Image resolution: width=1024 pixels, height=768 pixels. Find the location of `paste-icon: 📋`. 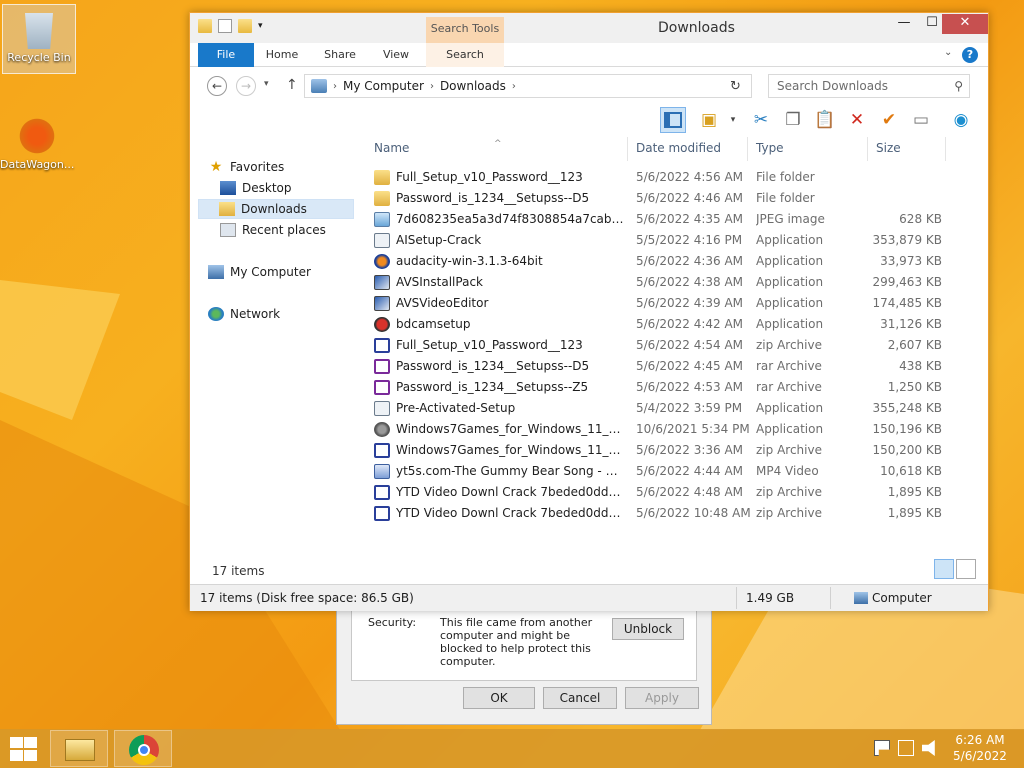

paste-icon: 📋 is located at coordinates (825, 120).